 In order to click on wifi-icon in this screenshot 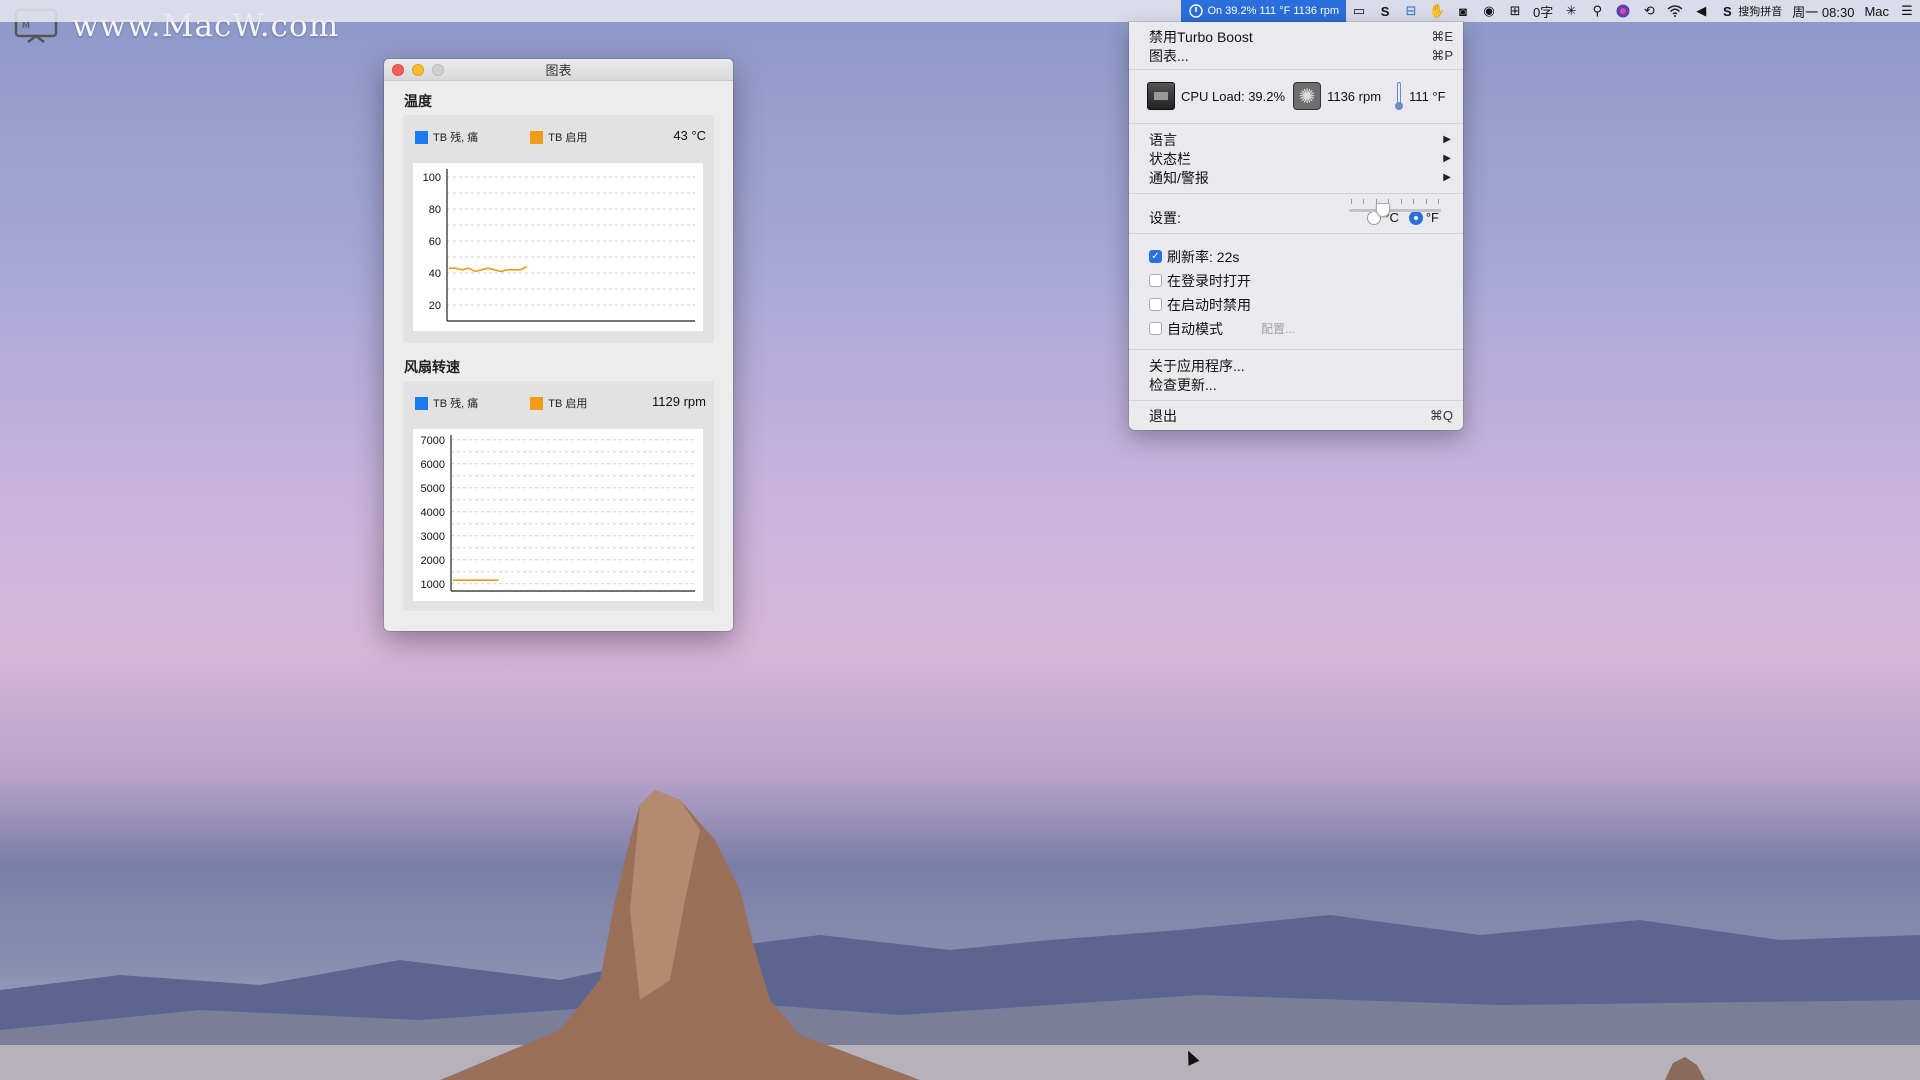, I will do `click(1675, 11)`.